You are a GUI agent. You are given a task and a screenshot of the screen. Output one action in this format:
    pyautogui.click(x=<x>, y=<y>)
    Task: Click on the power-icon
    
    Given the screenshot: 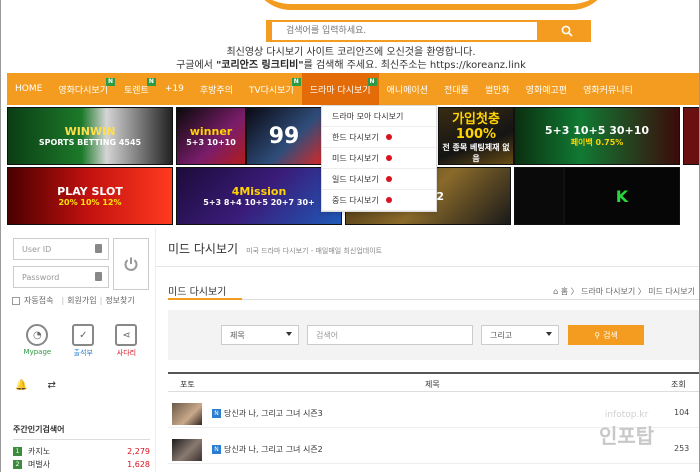 What is the action you would take?
    pyautogui.click(x=131, y=264)
    